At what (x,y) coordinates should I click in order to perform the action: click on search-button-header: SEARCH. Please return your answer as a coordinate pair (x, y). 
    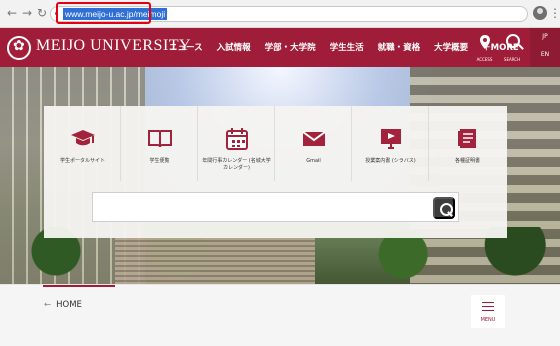
    Looking at the image, I should click on (512, 47).